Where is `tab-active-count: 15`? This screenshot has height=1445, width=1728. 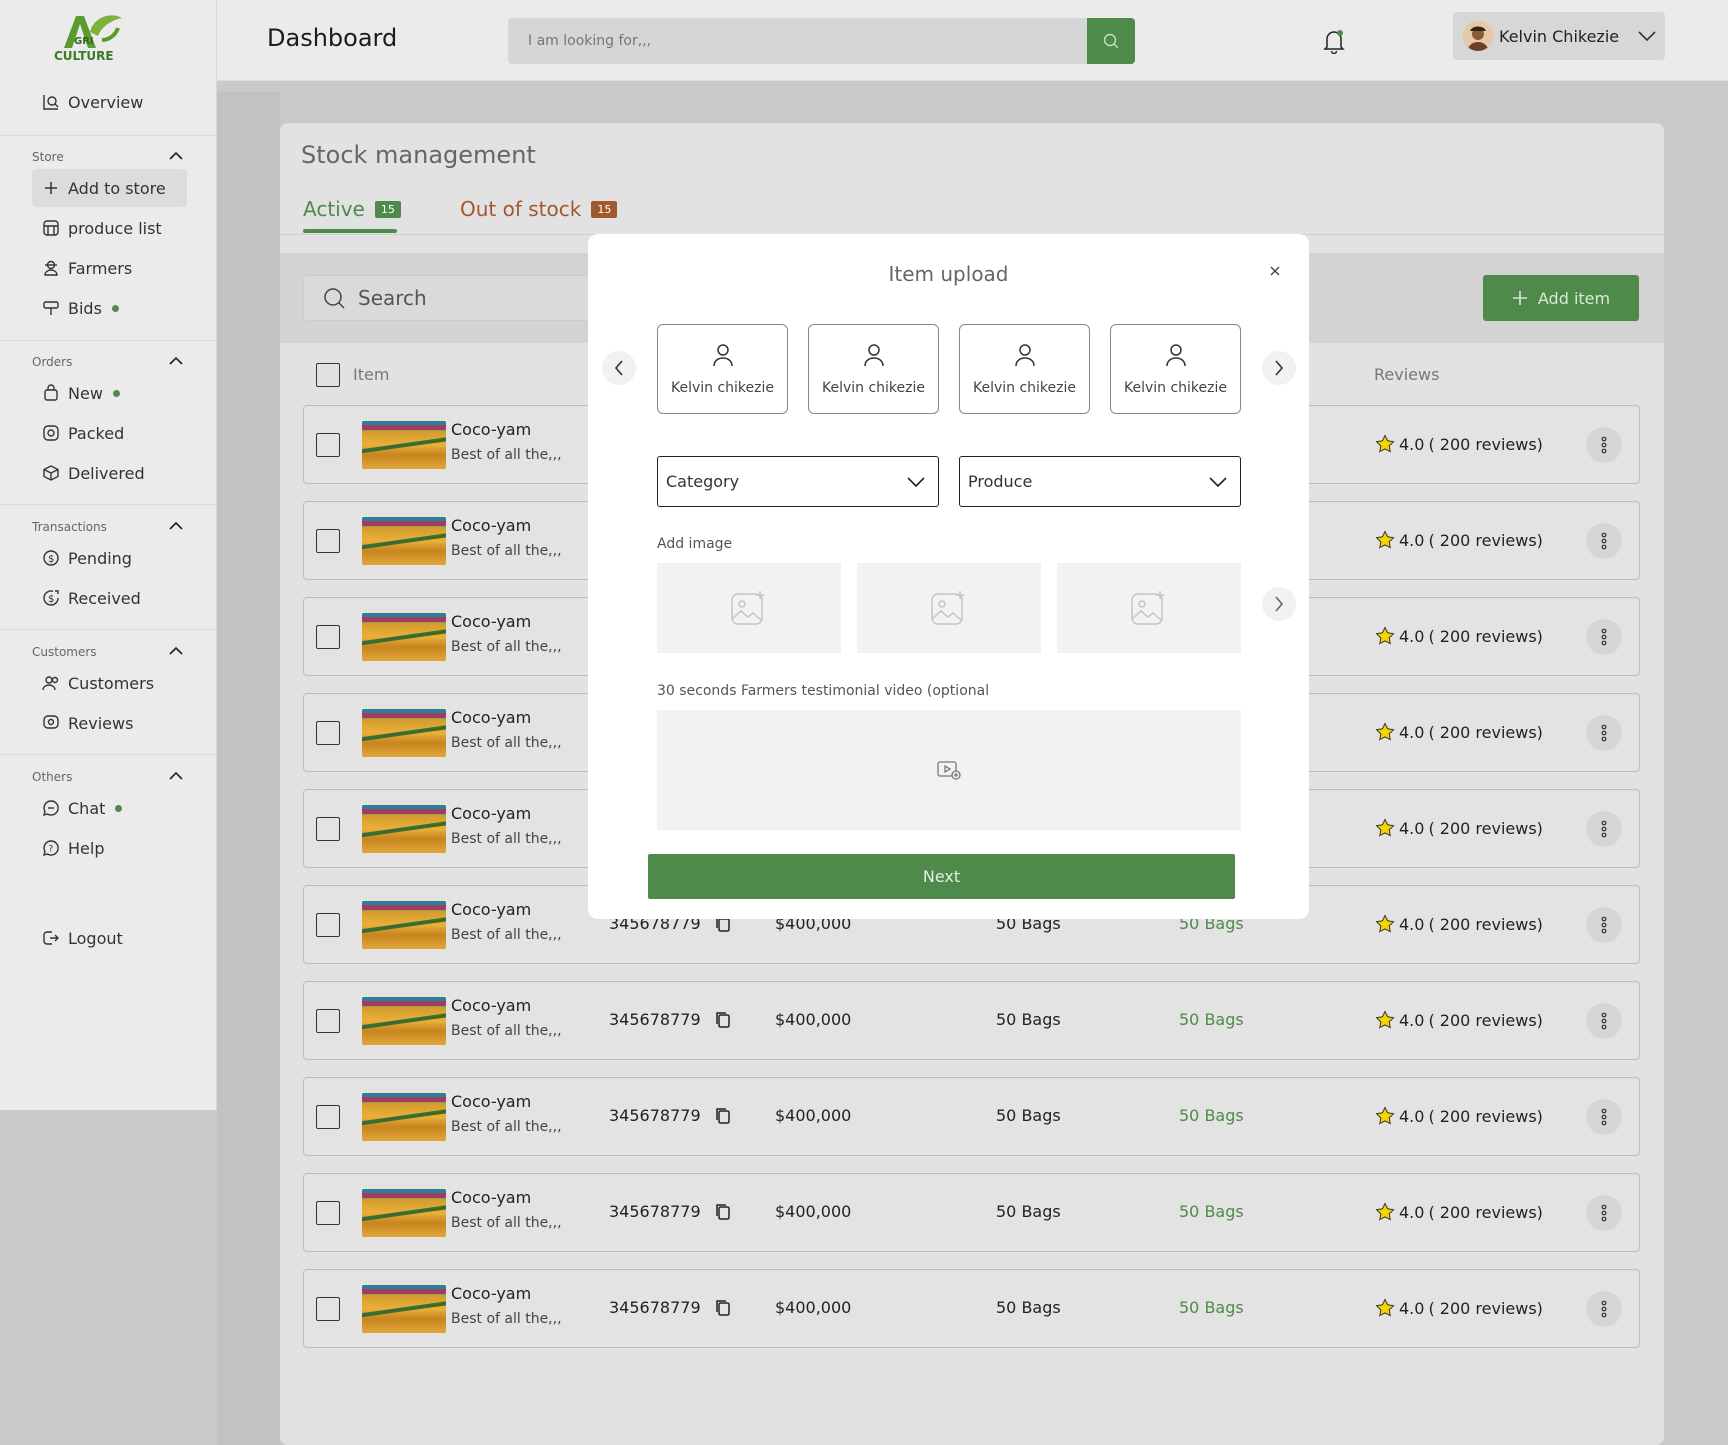
tab-active-count: 15 is located at coordinates (387, 209).